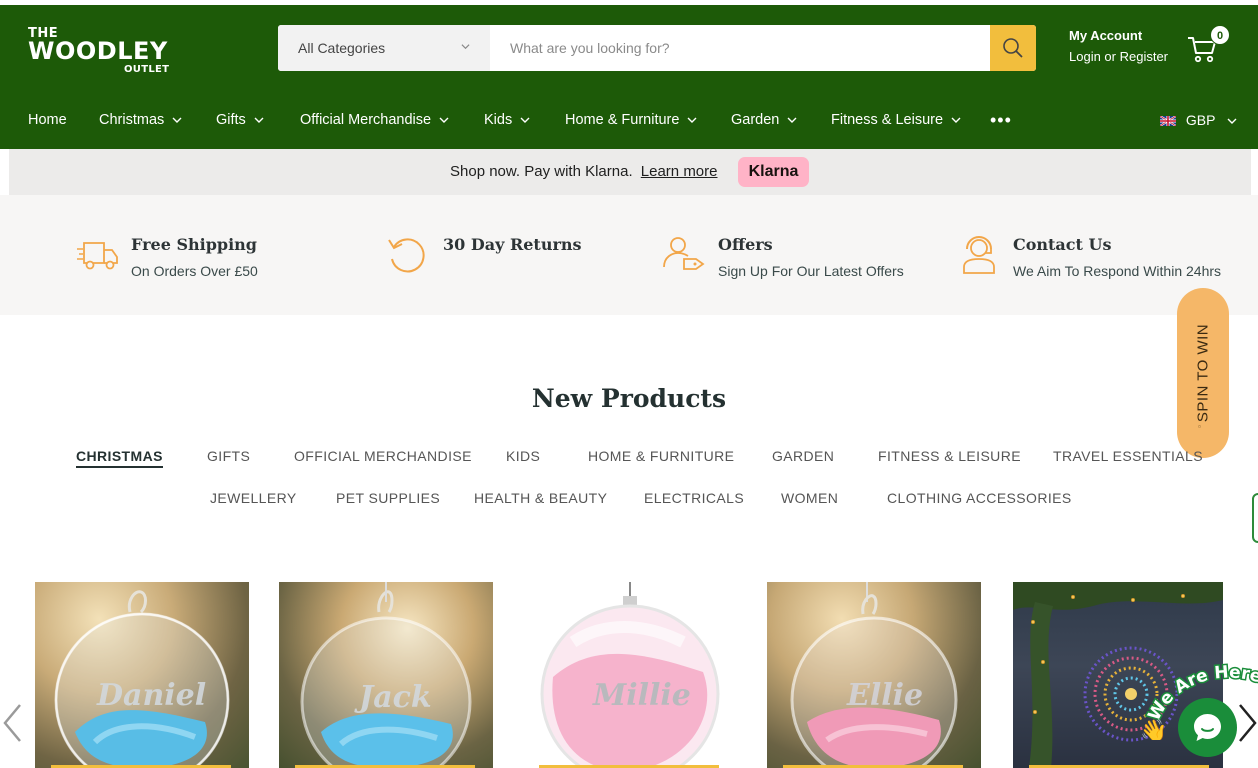  Describe the element at coordinates (383, 456) in the screenshot. I see `tab-official-merchandise: OFFICIAL MERCHANDISE` at that location.